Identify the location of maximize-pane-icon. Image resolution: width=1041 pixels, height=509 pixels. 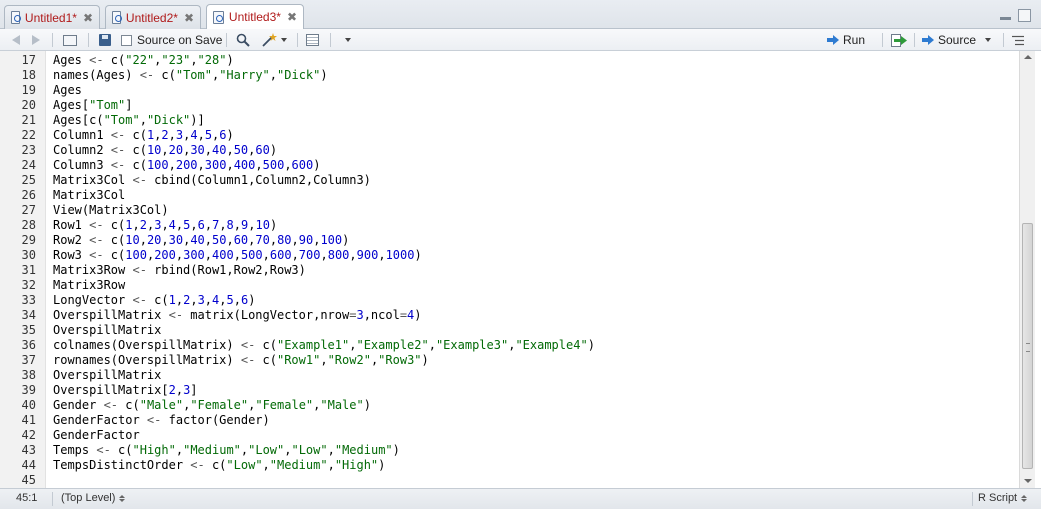
(1024, 15).